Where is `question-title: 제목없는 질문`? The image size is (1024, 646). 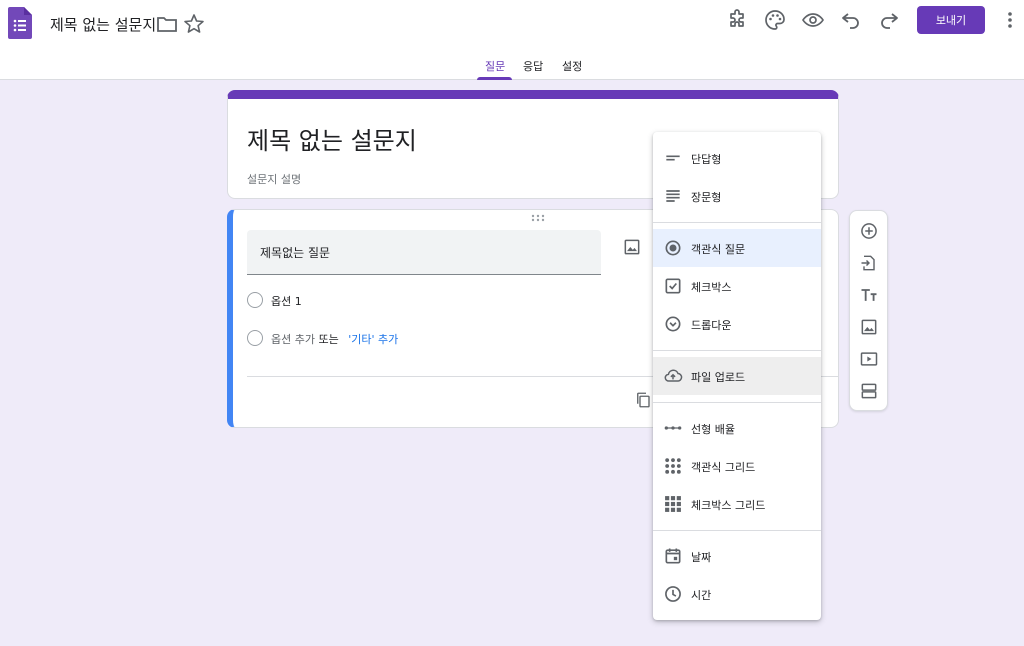 question-title: 제목없는 질문 is located at coordinates (295, 253).